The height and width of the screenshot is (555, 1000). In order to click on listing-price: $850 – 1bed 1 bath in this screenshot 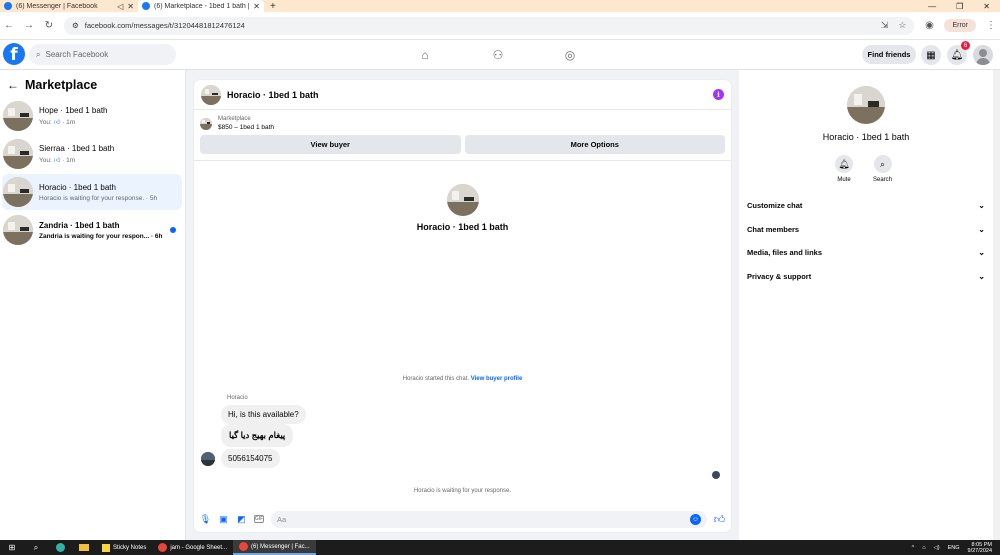, I will do `click(246, 127)`.